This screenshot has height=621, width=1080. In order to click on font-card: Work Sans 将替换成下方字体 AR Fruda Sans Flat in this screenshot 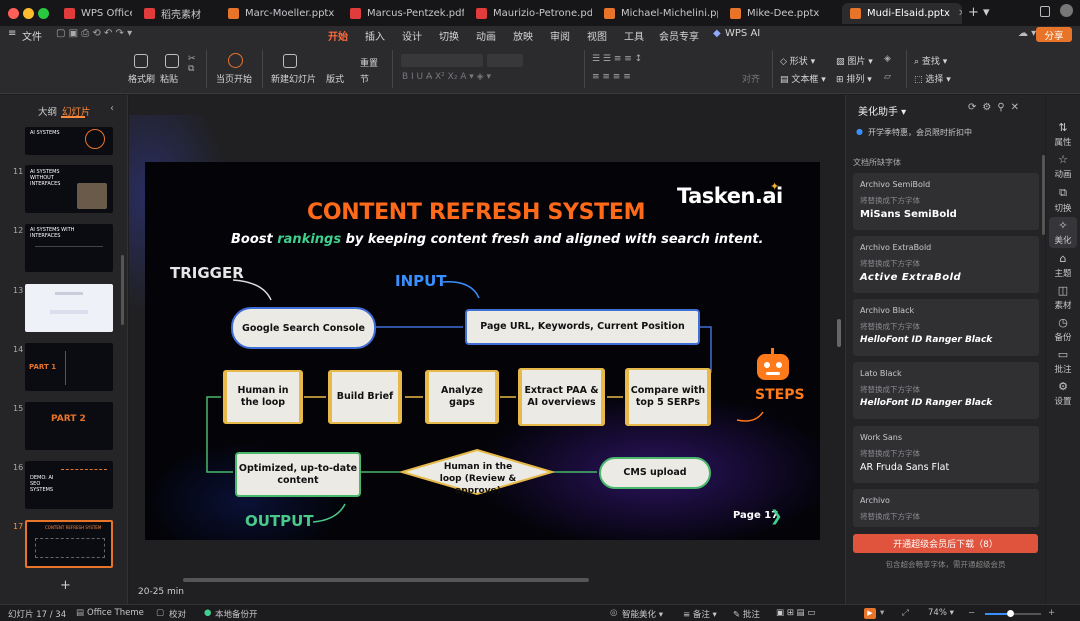, I will do `click(946, 454)`.